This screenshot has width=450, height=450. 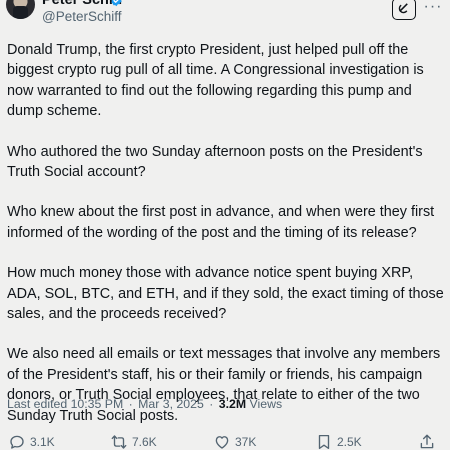 I want to click on tweet-actions: 3.1K 7.6K 37K 2.5K, so click(x=225, y=441).